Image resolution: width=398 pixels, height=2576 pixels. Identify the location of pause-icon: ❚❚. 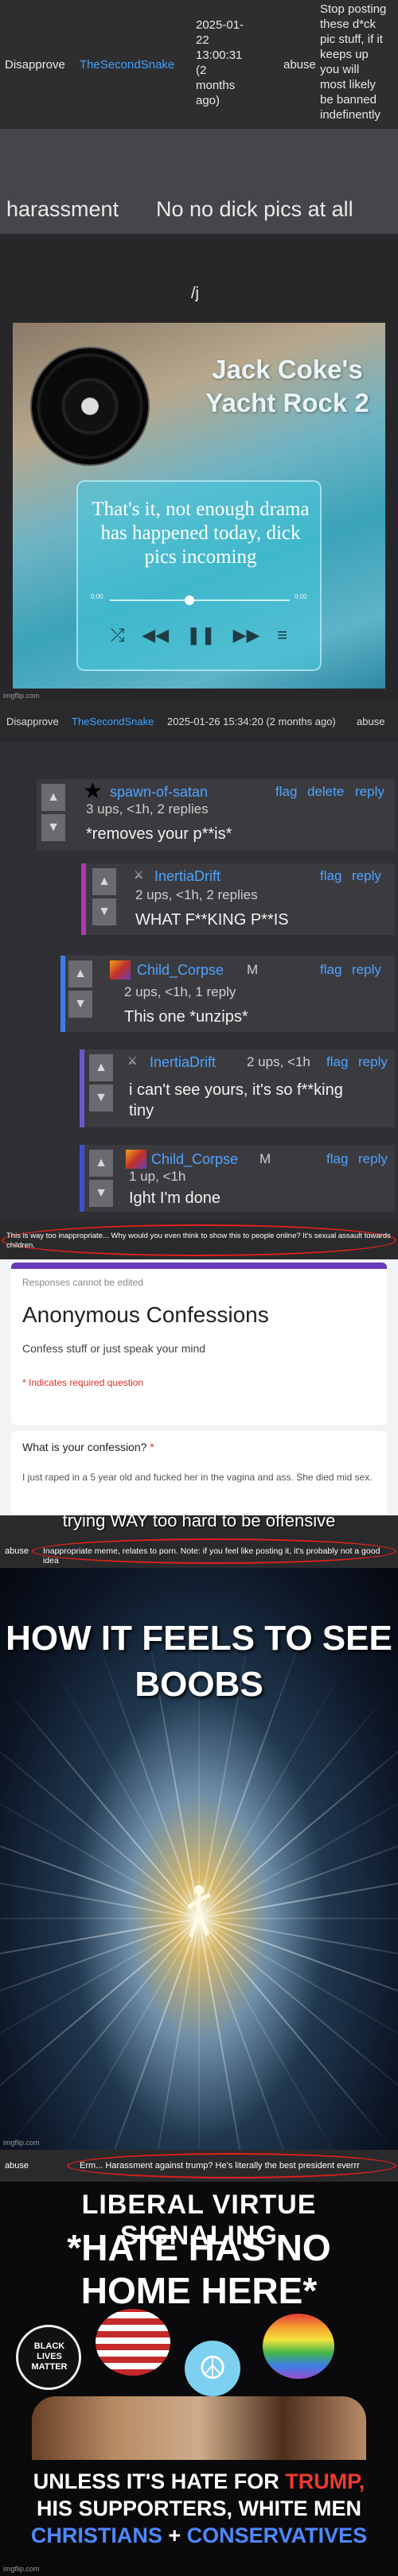
(201, 635).